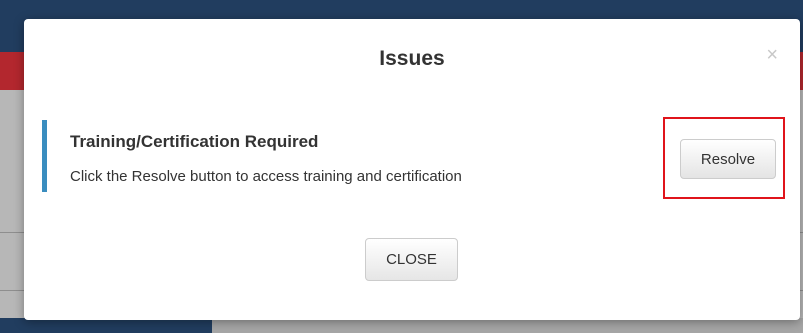 Image resolution: width=803 pixels, height=333 pixels. Describe the element at coordinates (411, 259) in the screenshot. I see `close-button: CLOSE` at that location.